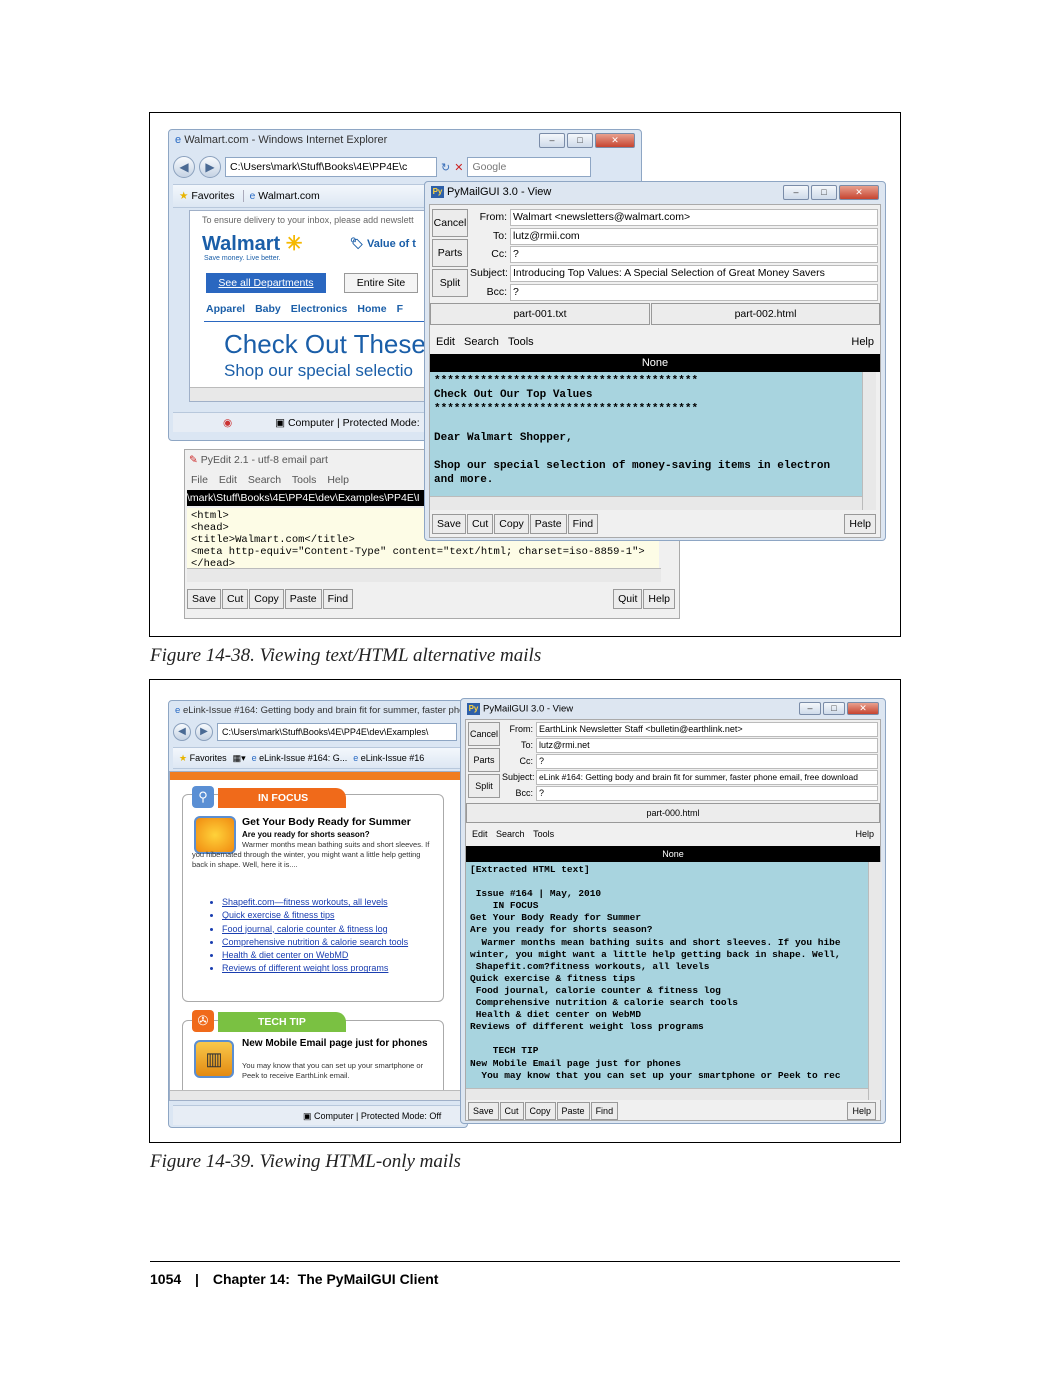  What do you see at coordinates (306, 834) in the screenshot?
I see `focus-subtitle: Are you ready for shorts season?` at bounding box center [306, 834].